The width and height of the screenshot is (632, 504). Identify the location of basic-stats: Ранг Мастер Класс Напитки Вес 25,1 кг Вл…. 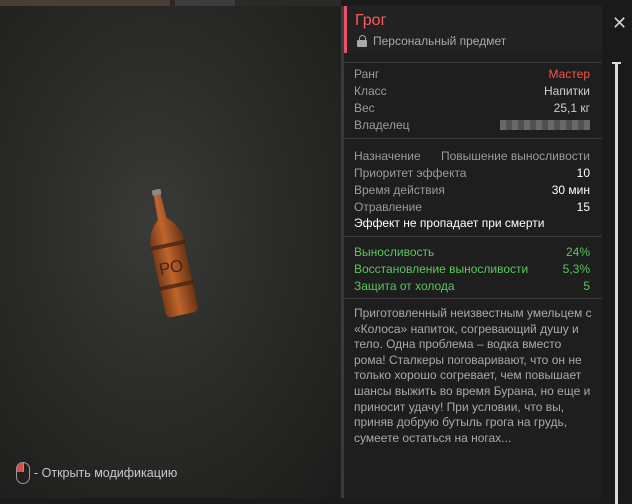
(473, 97).